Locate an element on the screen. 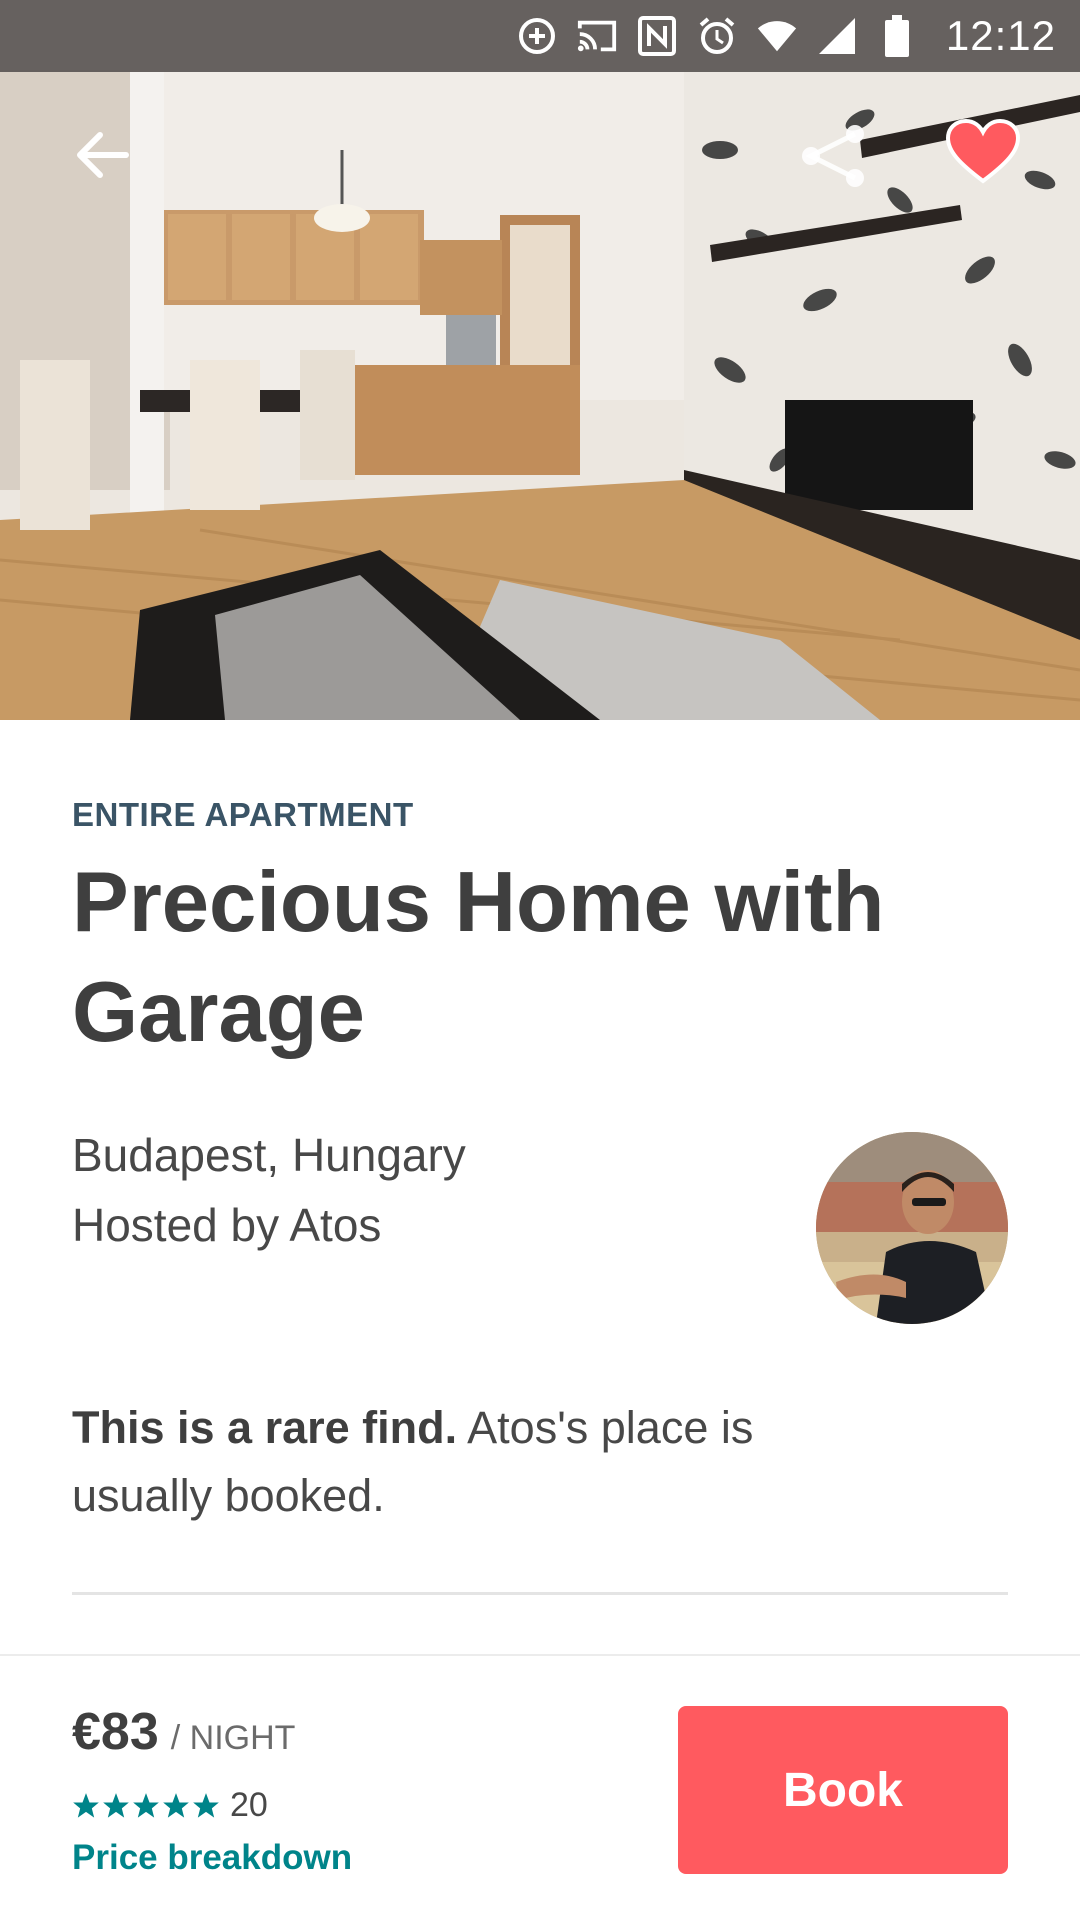  data-saver-icon is located at coordinates (537, 36).